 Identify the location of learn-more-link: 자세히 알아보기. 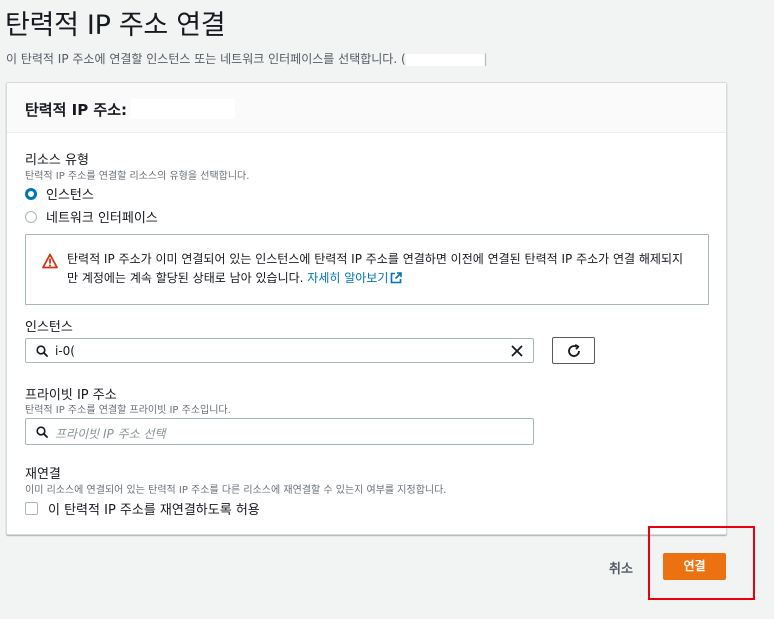
(355, 278).